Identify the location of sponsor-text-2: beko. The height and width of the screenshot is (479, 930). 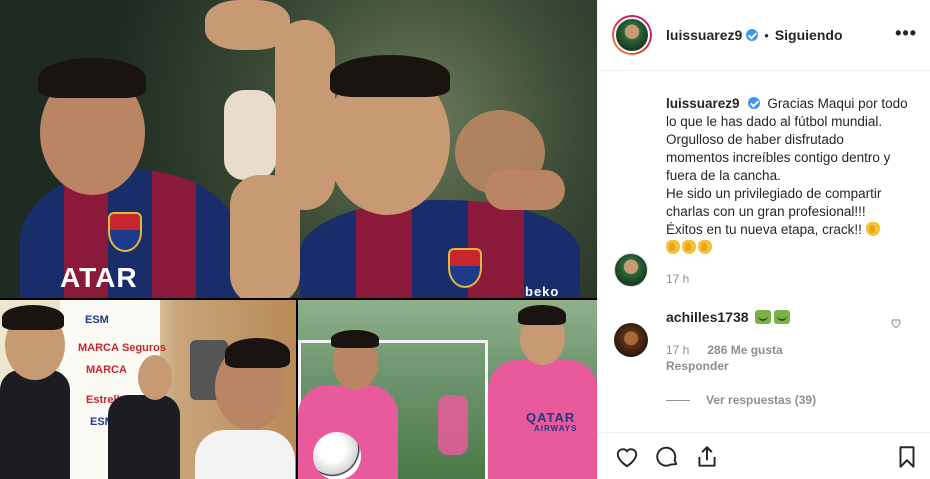
(542, 291).